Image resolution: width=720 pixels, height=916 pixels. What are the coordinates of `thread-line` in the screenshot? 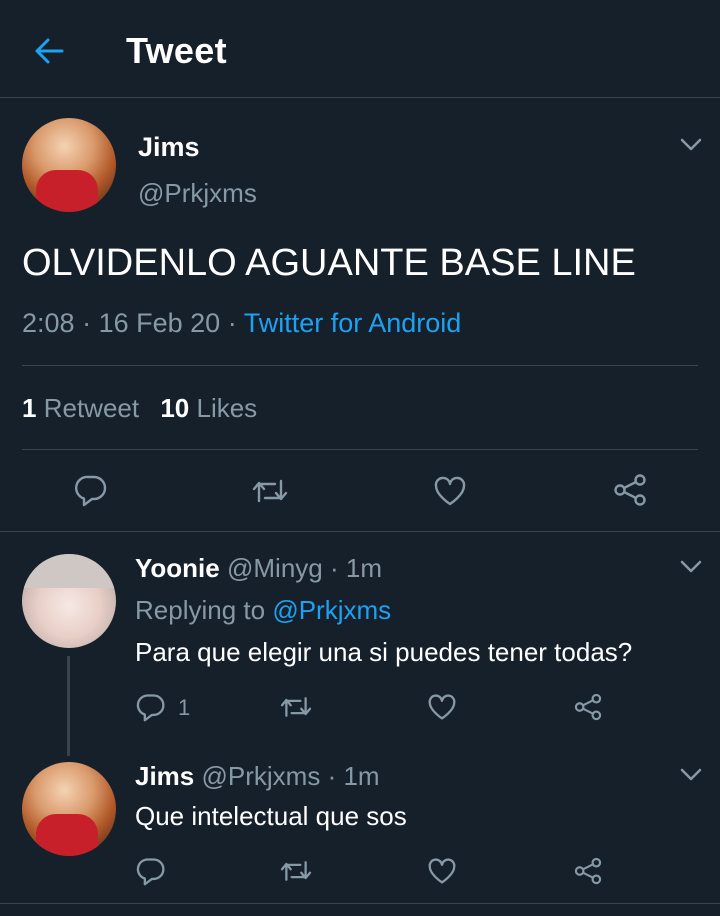 It's located at (68, 706).